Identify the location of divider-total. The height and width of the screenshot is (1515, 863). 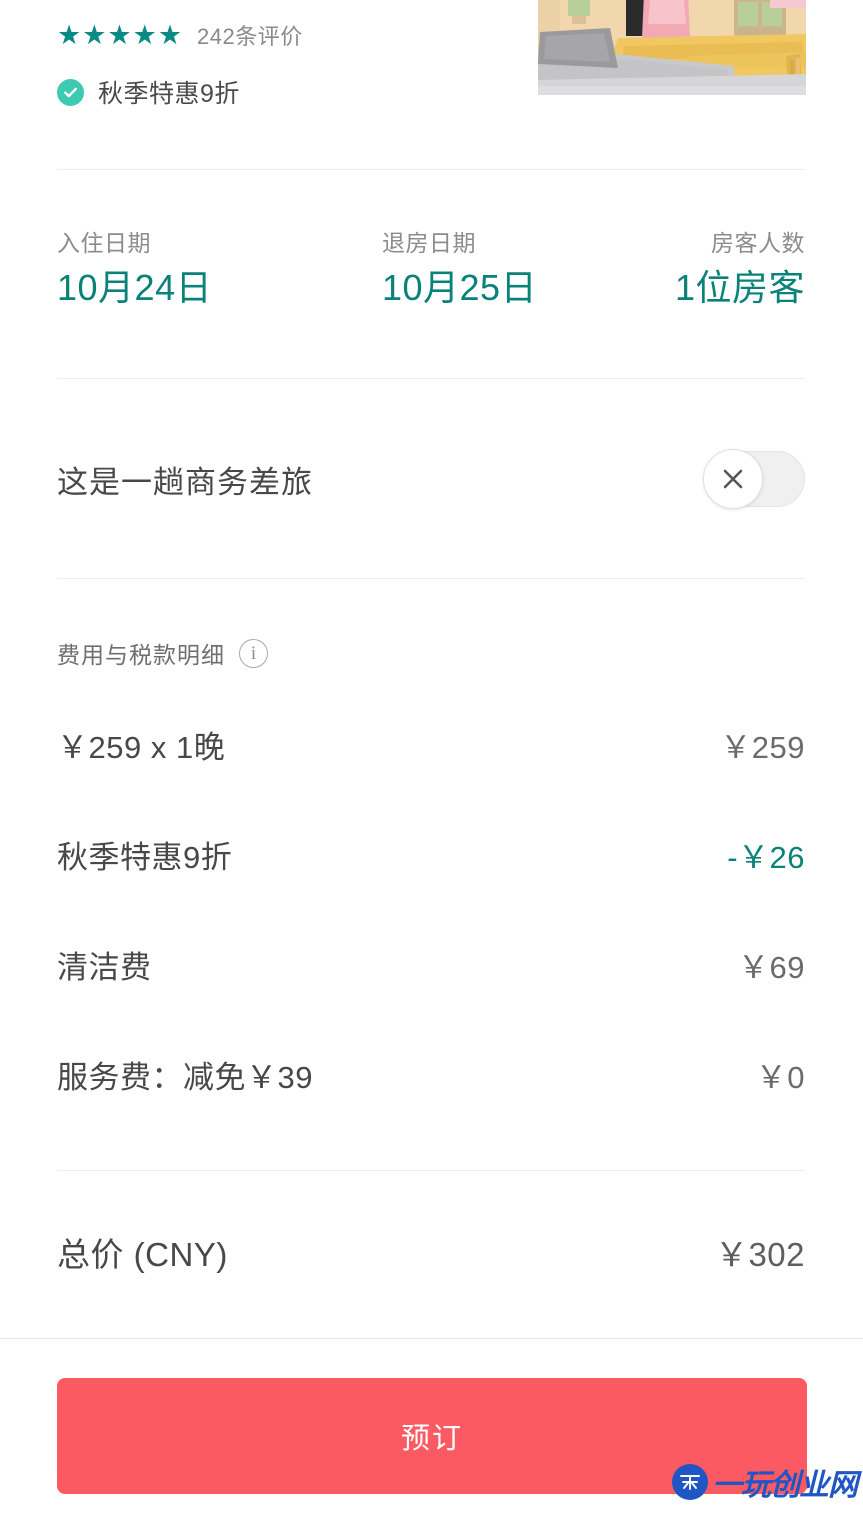
(431, 1170).